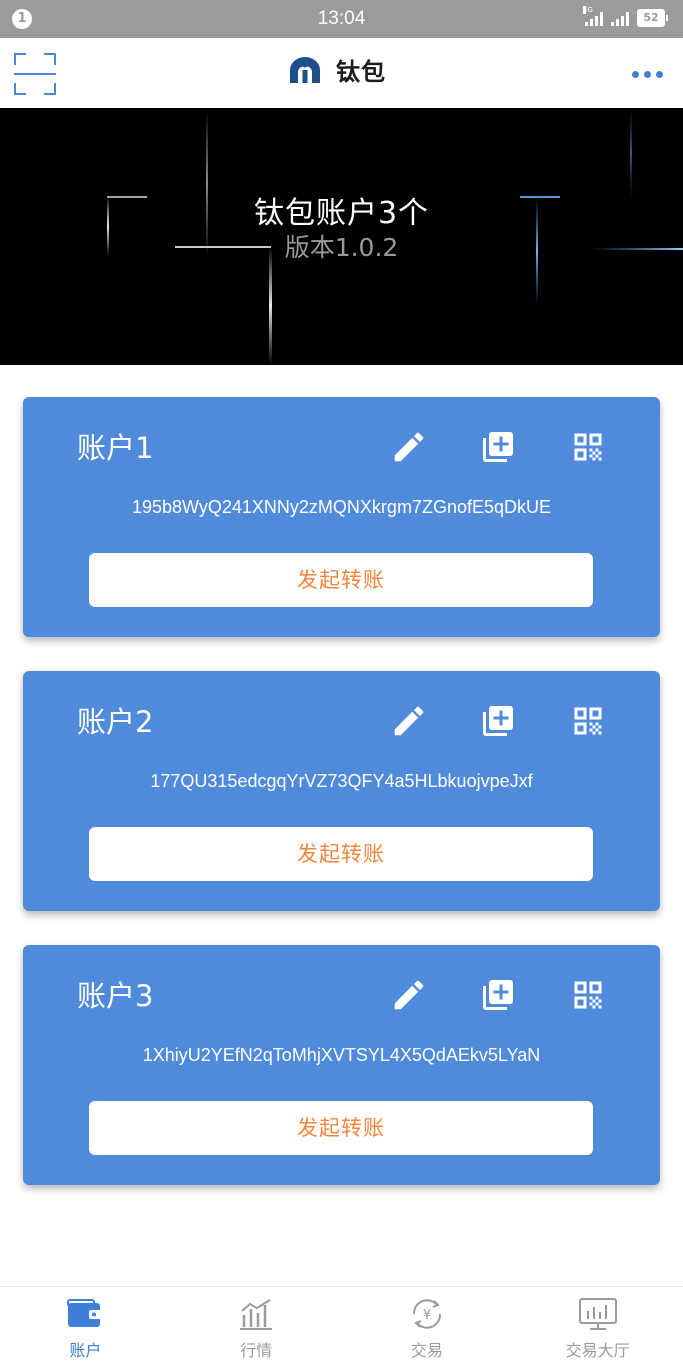 Image resolution: width=683 pixels, height=1367 pixels. I want to click on app-brand: 钛包, so click(337, 69).